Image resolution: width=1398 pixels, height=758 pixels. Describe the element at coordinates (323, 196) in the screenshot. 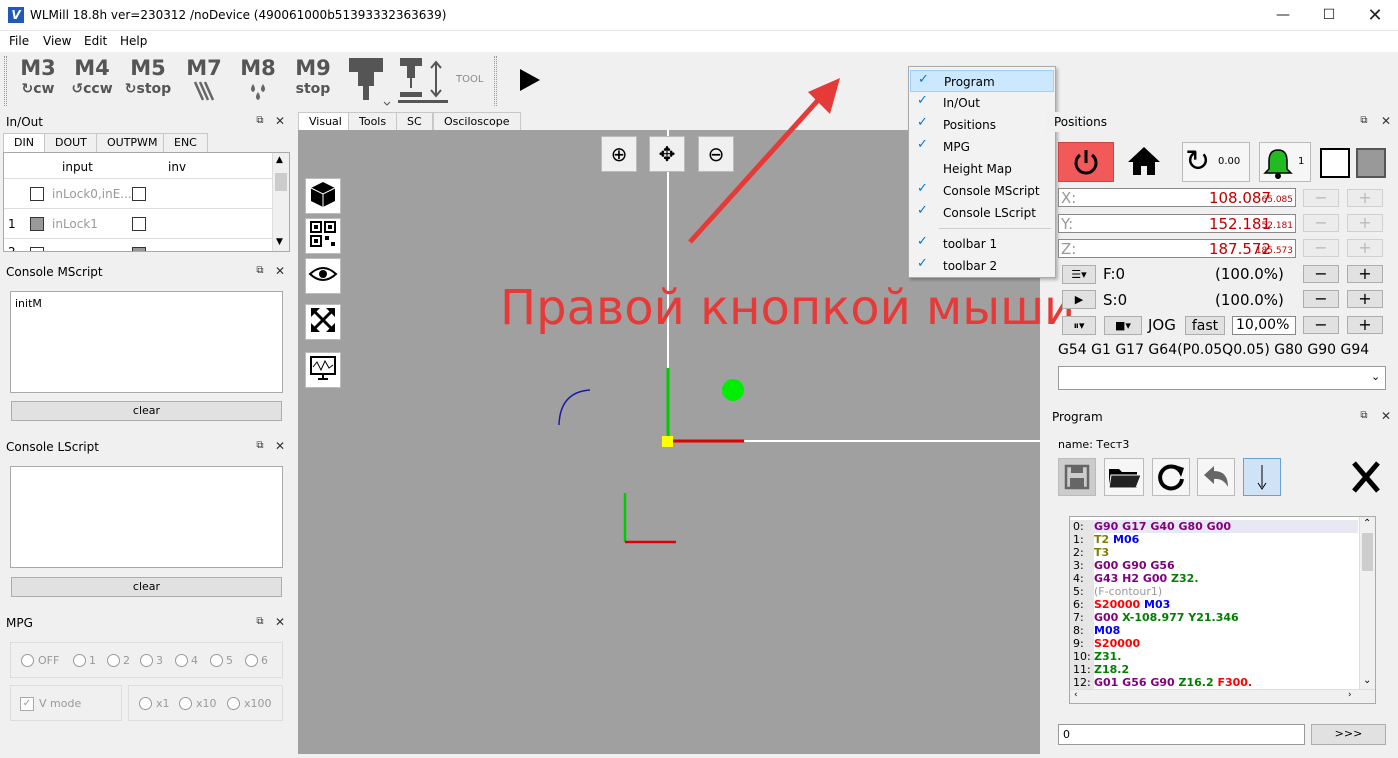

I see `view-cube-button` at that location.